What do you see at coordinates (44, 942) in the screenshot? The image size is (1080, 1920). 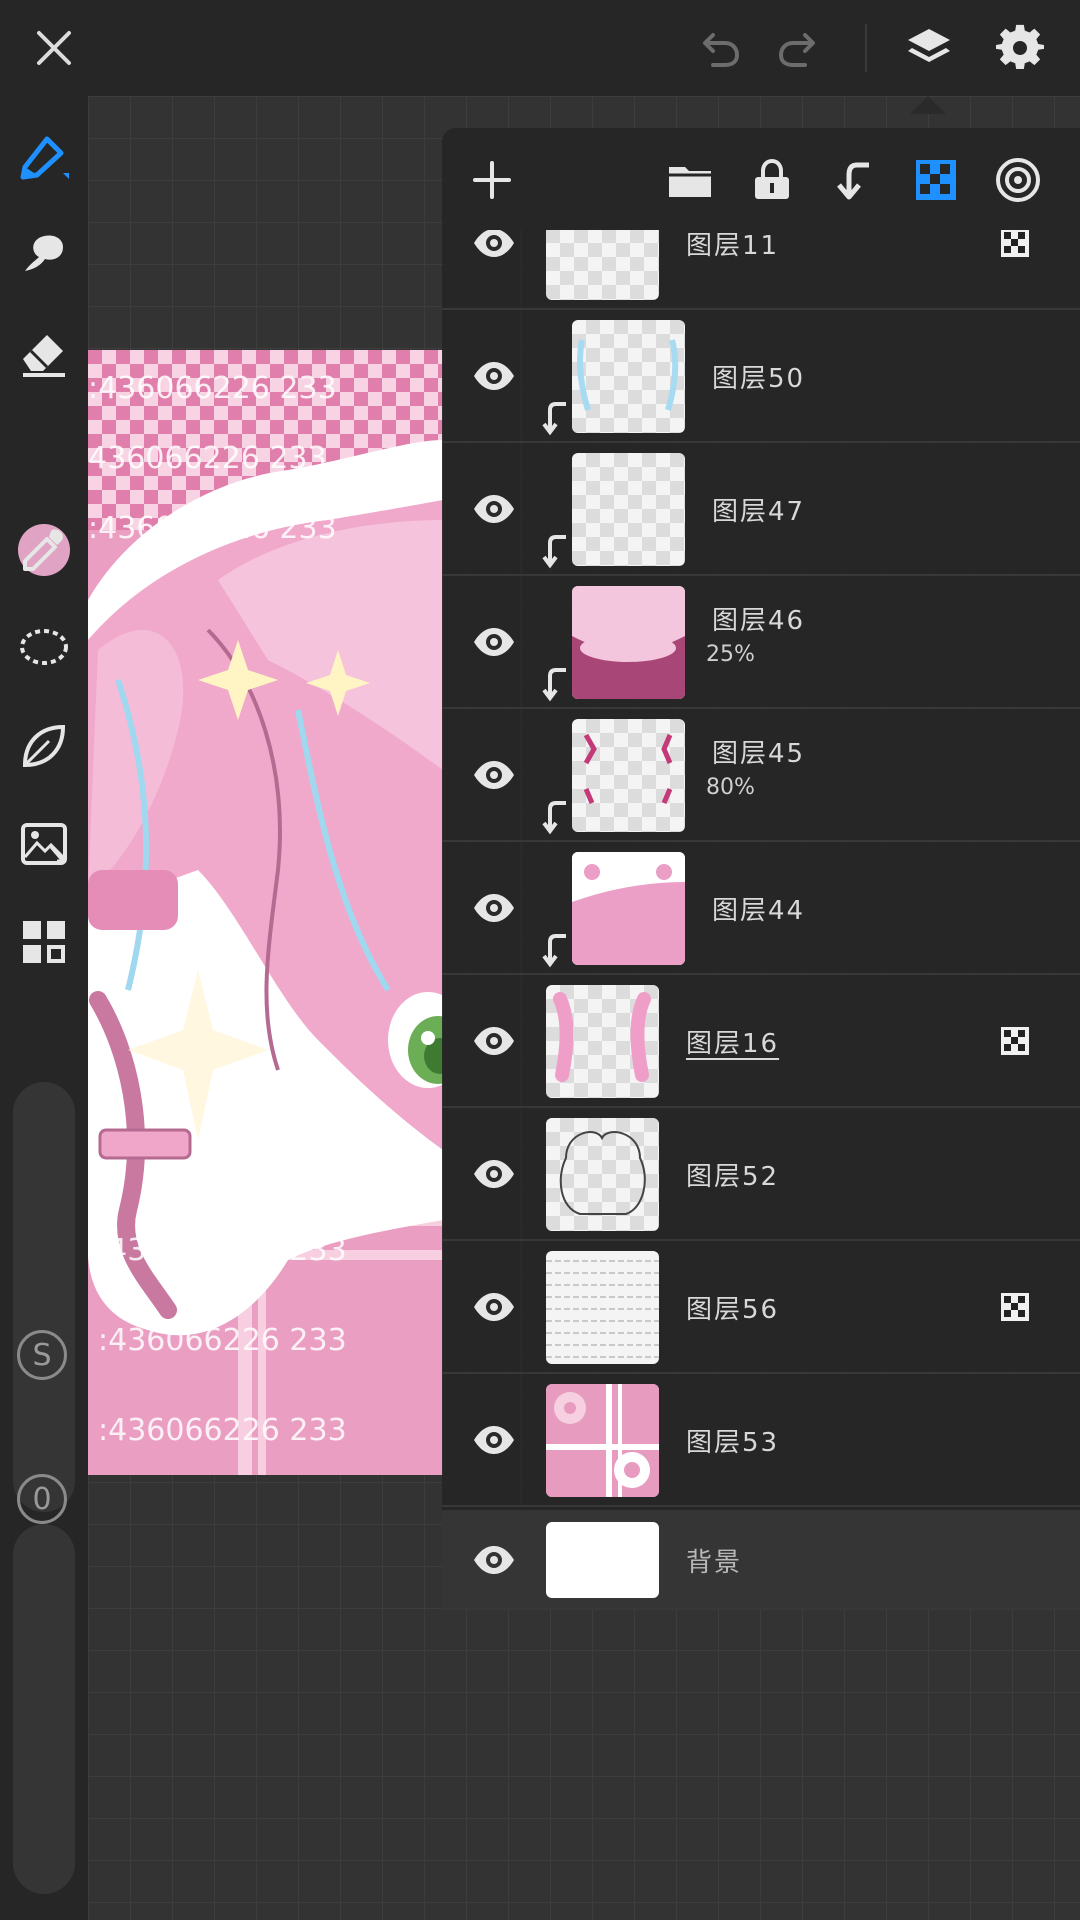 I see `gallery-grid-icon` at bounding box center [44, 942].